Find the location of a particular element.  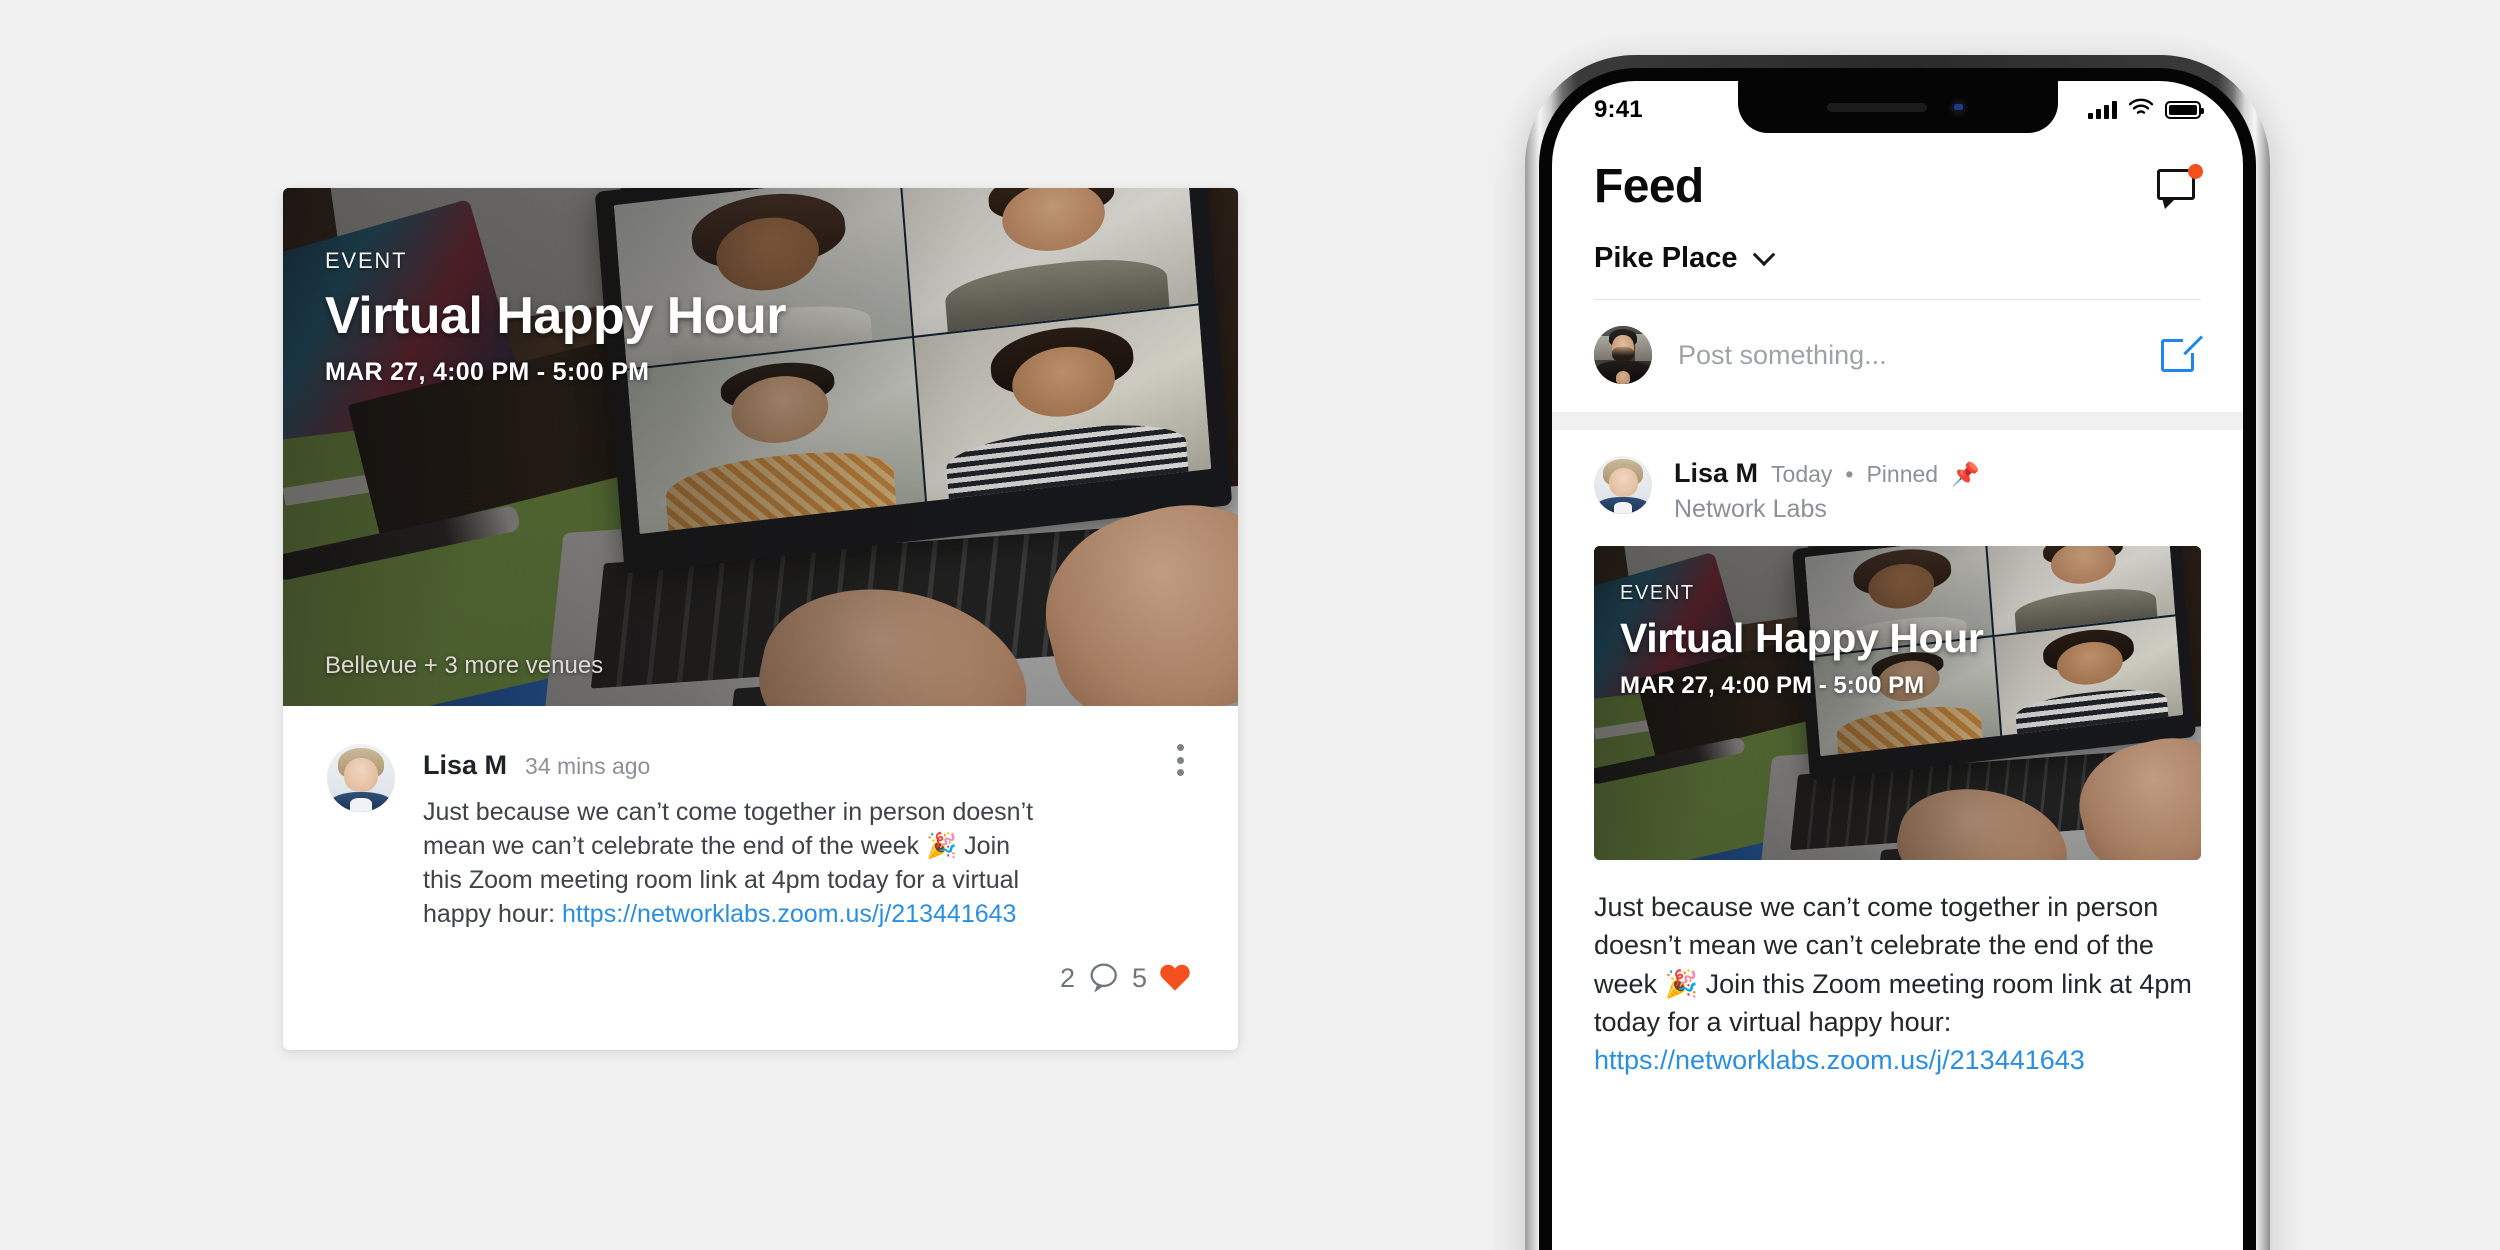

post-time: Today is located at coordinates (1802, 474).